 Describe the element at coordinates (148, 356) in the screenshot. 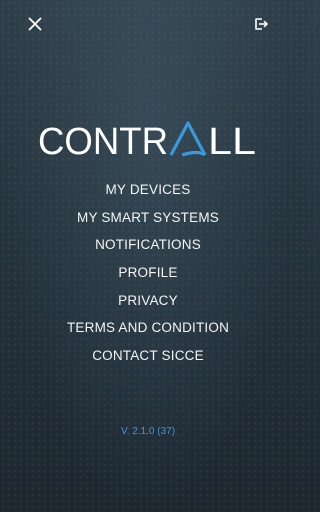

I see `menu-item-contact-sicce: CONTACT SICCE` at that location.